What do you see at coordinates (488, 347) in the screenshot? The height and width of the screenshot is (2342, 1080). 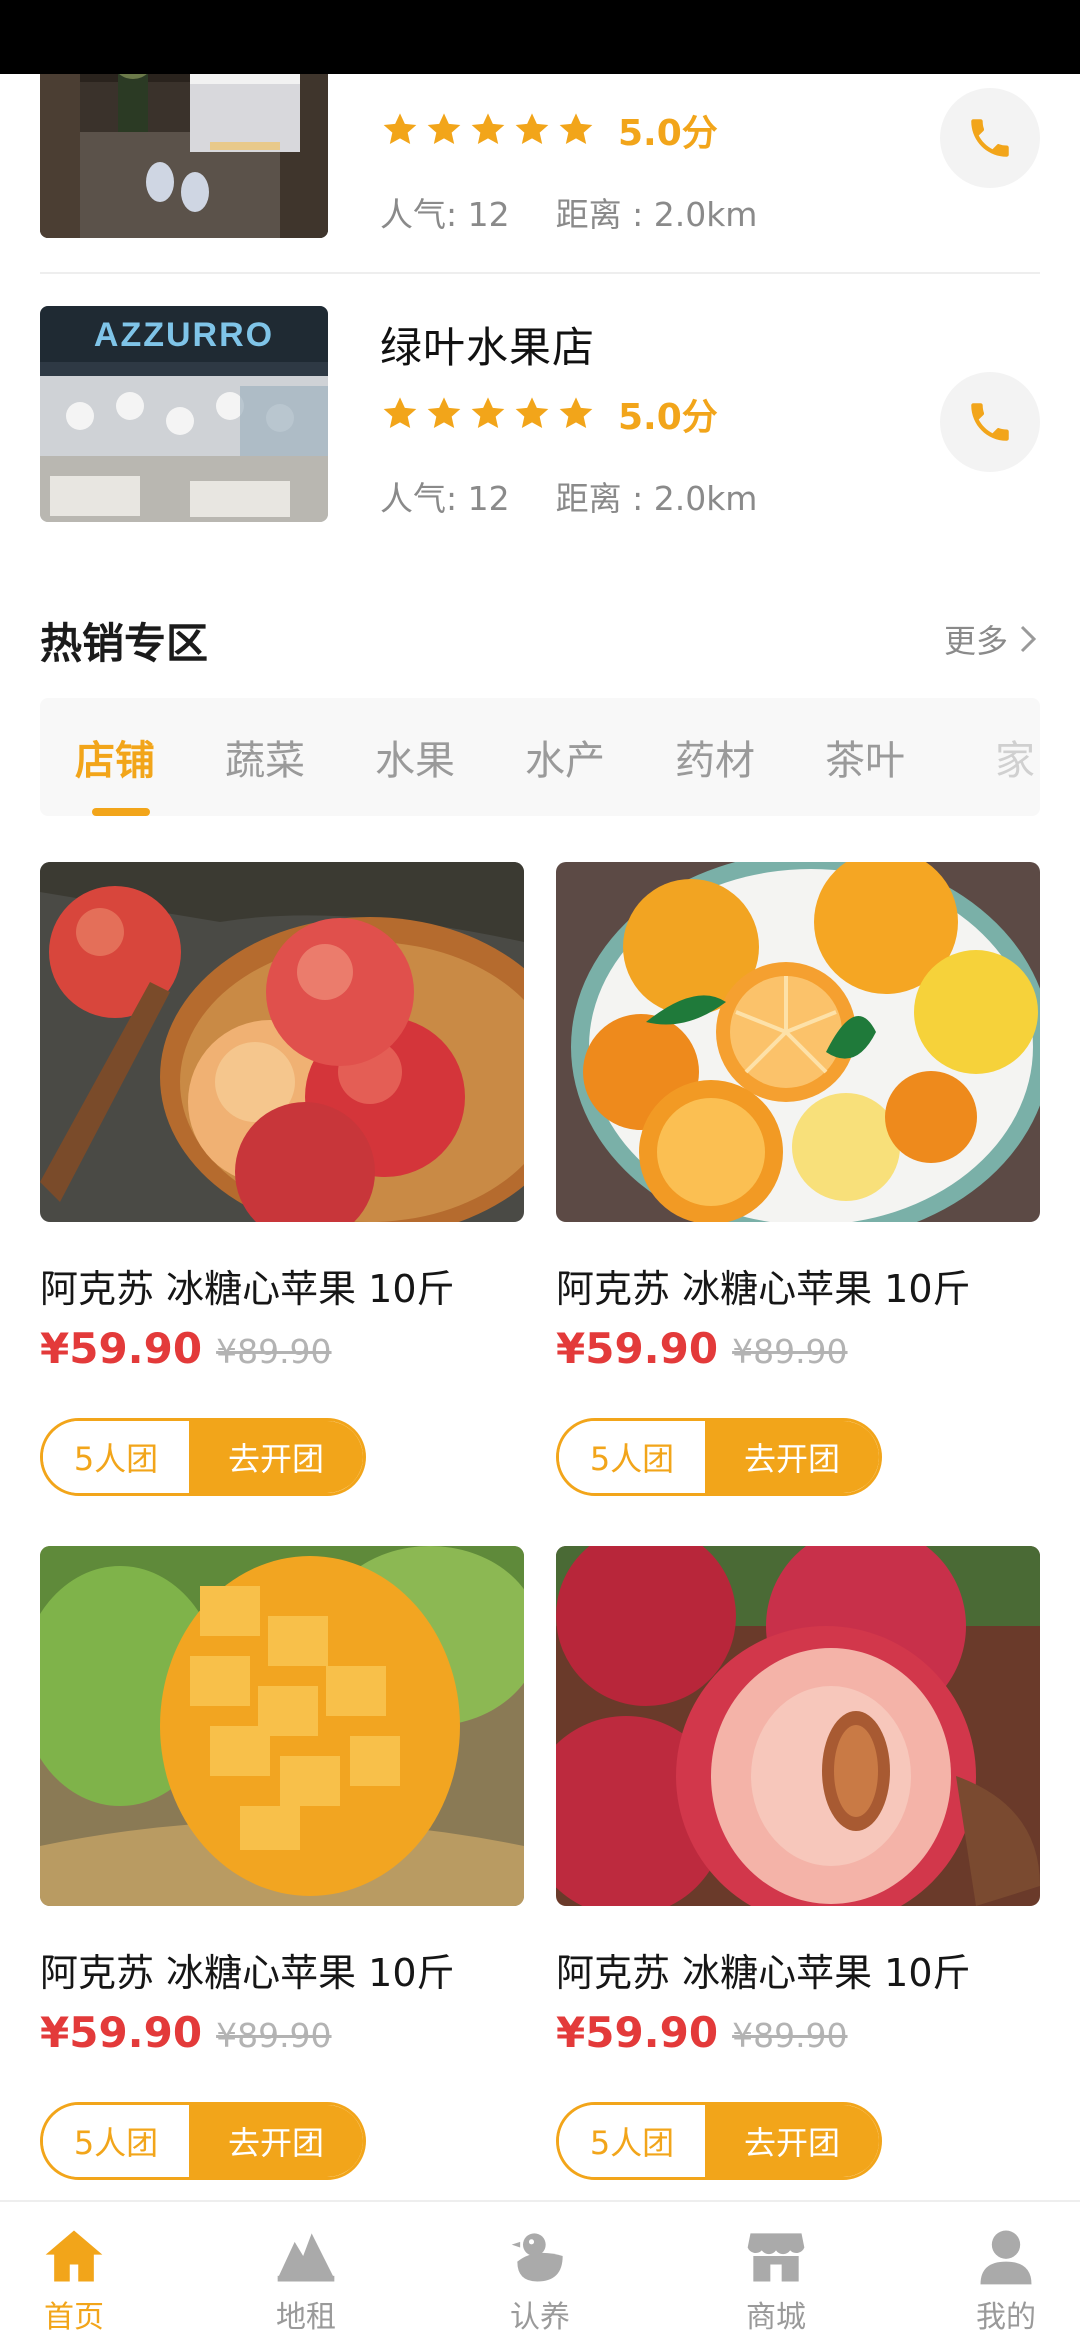 I see `shop-name: 绿叶水果店` at bounding box center [488, 347].